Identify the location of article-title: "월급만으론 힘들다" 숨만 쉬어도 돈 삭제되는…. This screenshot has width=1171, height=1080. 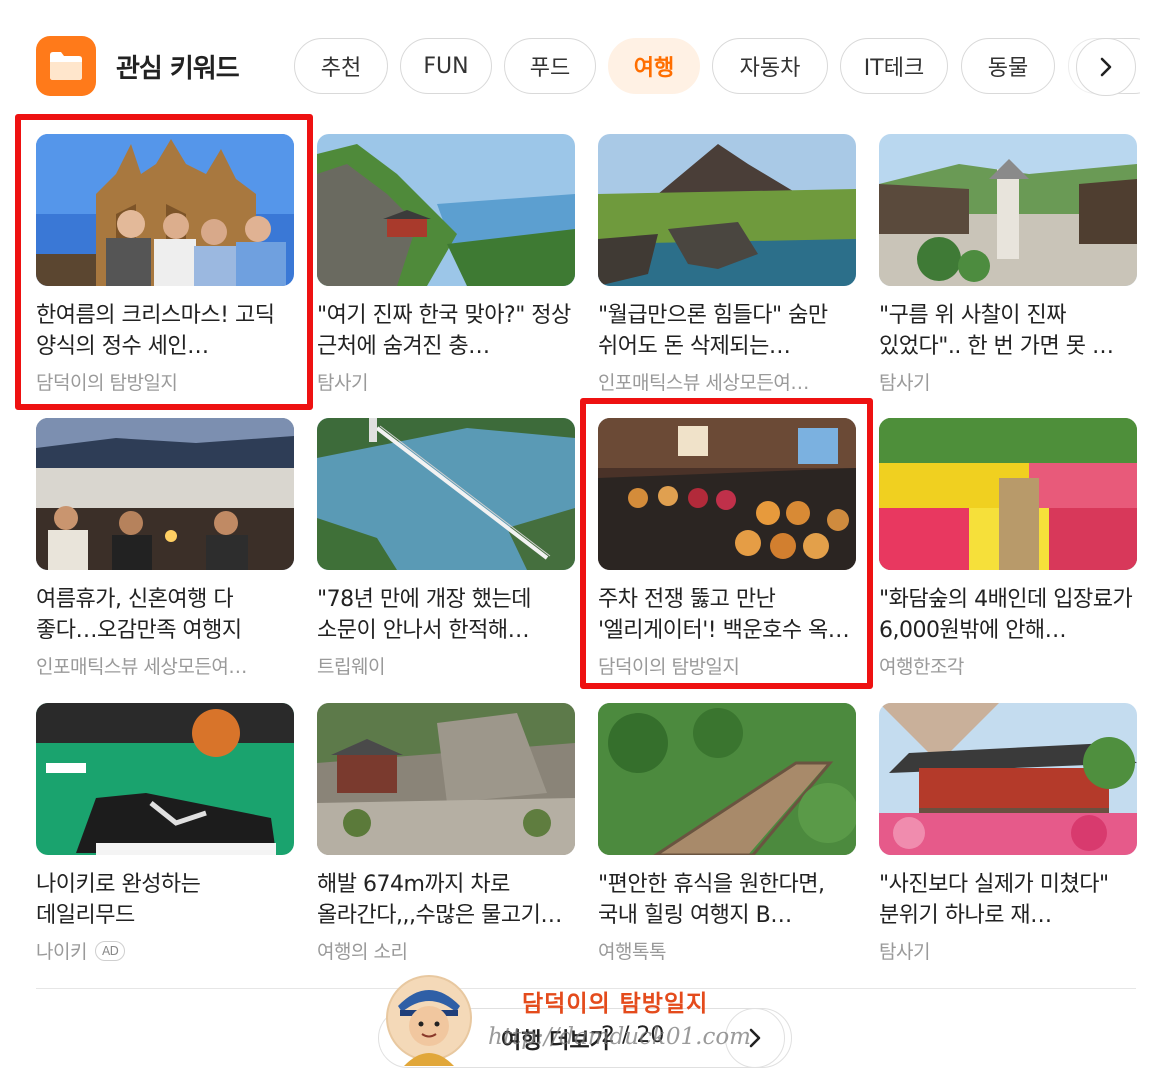
(727, 331).